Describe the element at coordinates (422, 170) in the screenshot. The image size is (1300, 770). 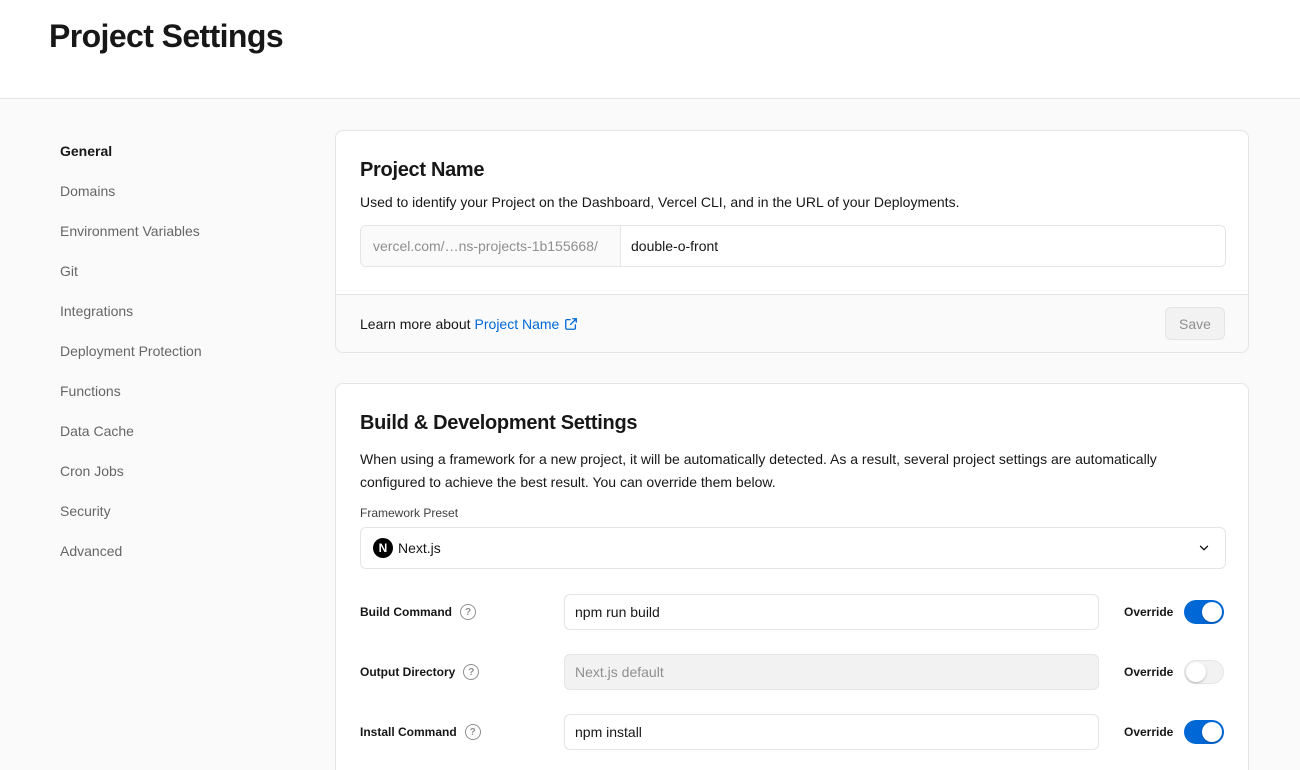
I see `project-name-title: Project Name` at that location.